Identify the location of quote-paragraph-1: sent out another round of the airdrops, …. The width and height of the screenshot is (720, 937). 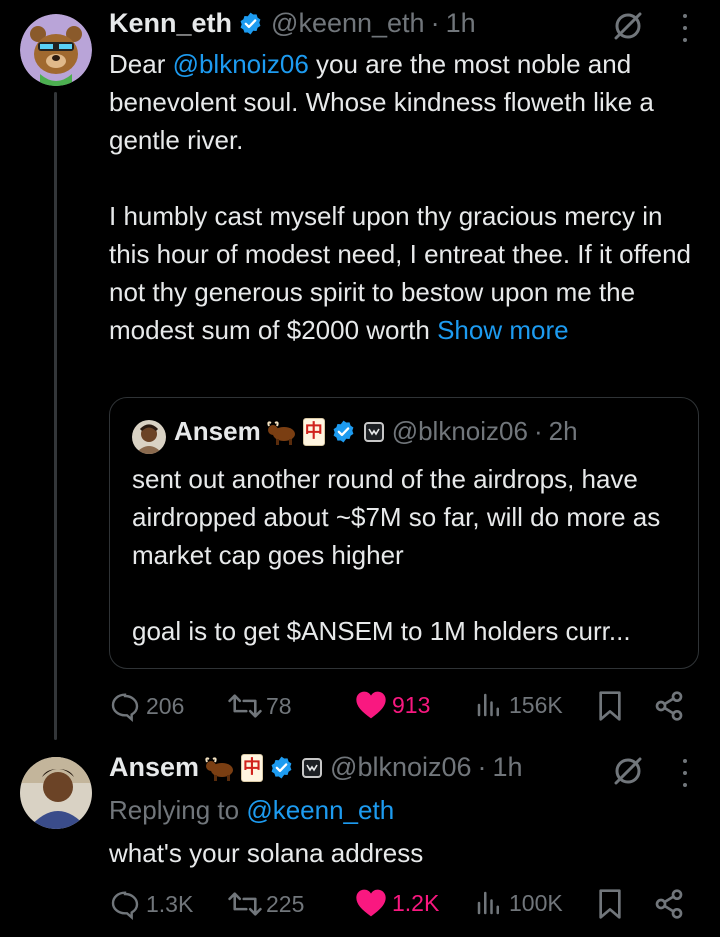
(396, 517).